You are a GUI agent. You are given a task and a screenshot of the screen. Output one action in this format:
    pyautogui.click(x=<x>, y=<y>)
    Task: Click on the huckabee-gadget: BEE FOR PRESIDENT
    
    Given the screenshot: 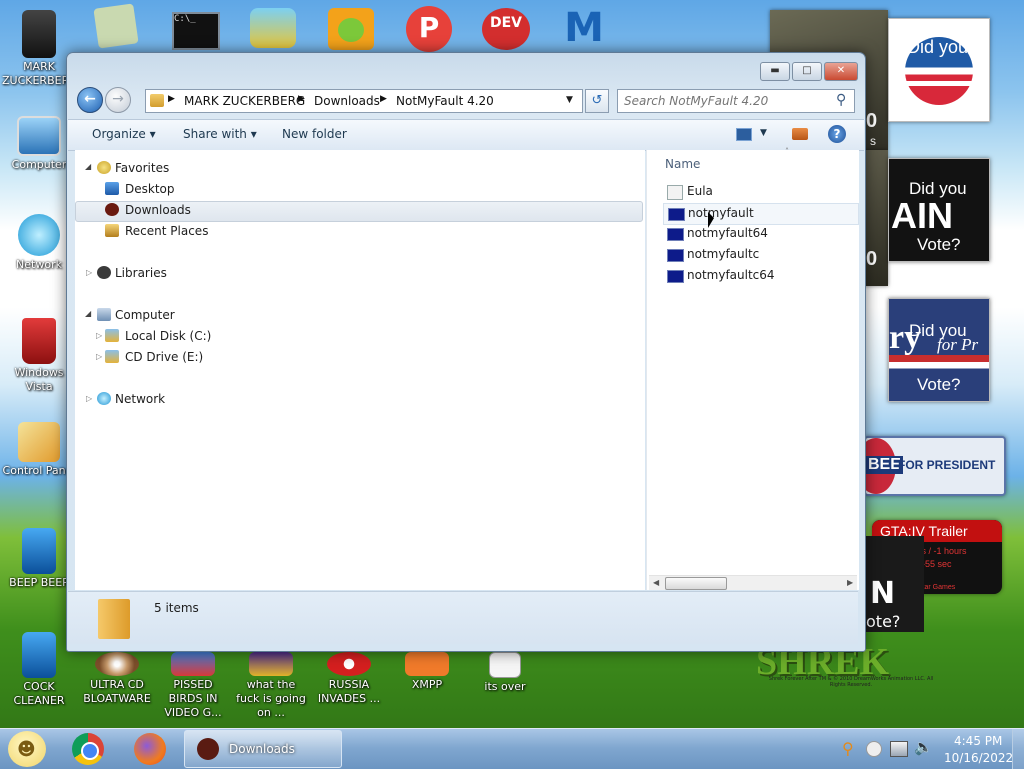 What is the action you would take?
    pyautogui.click(x=935, y=466)
    